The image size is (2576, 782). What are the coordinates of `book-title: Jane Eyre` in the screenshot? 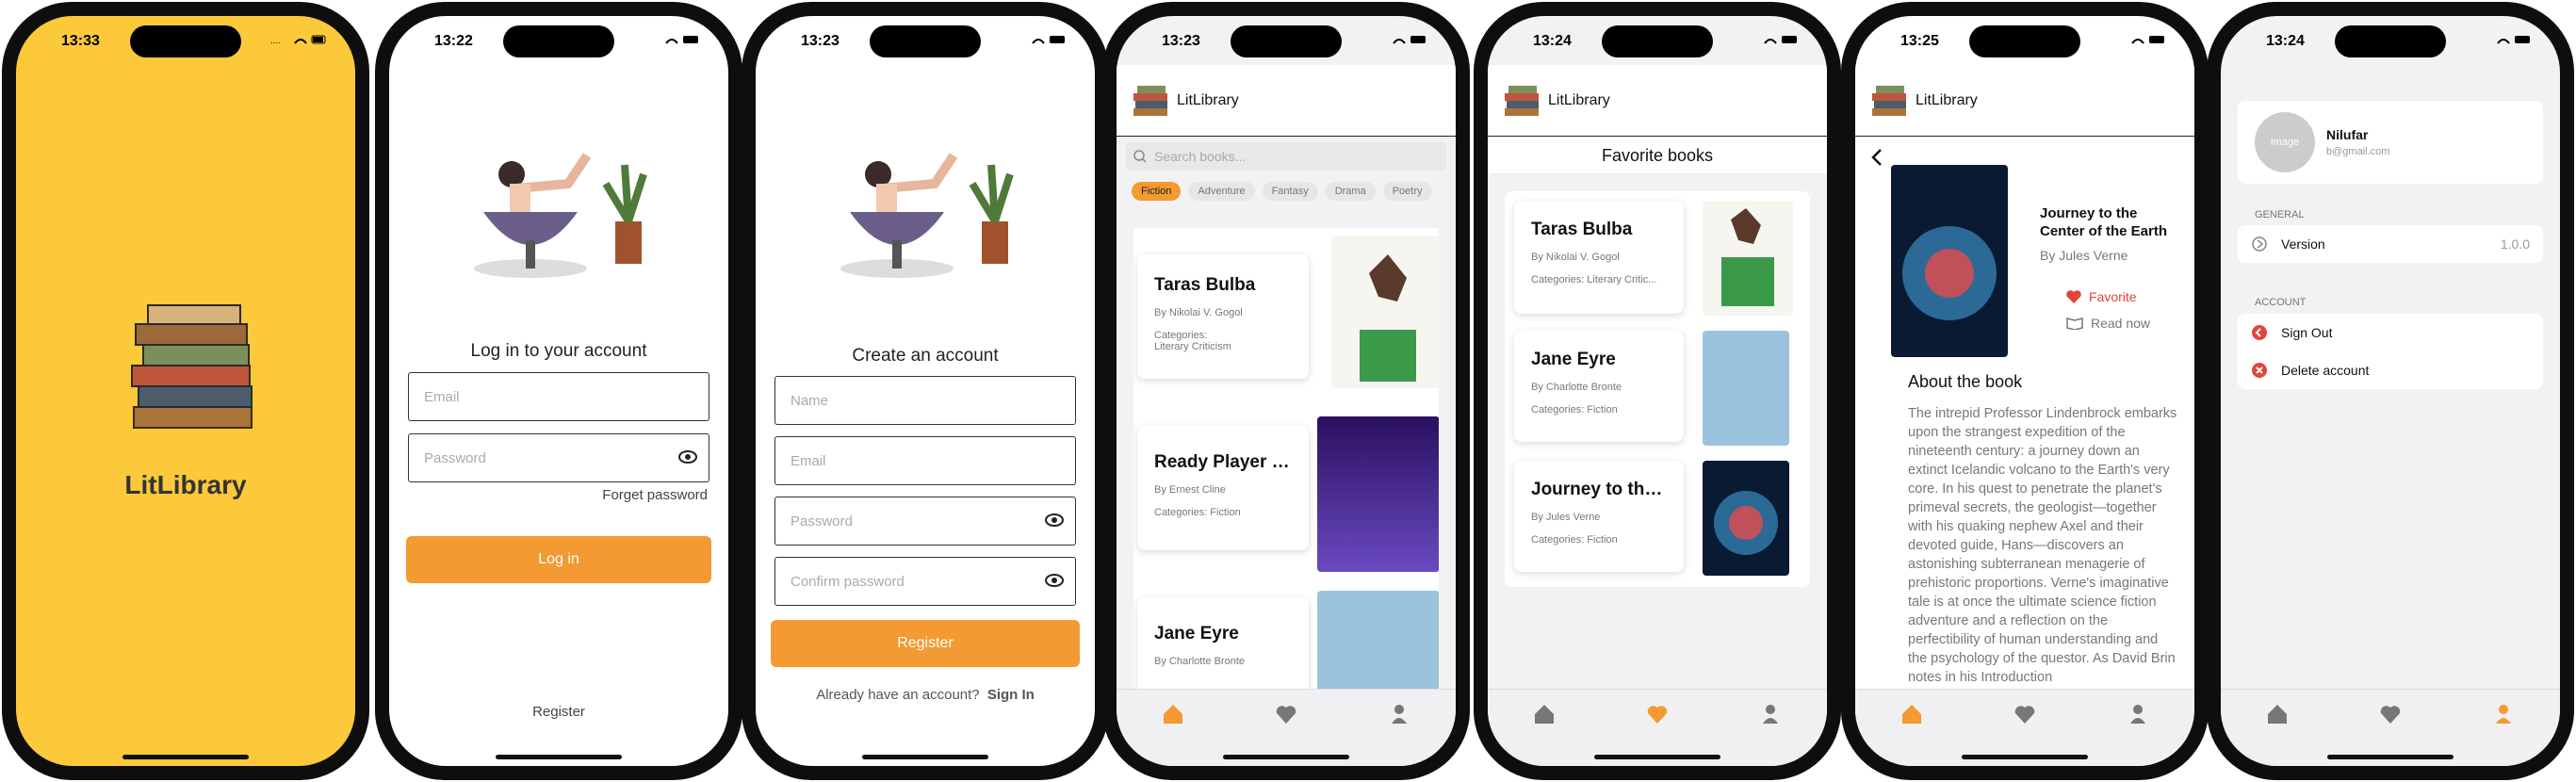 It's located at (1196, 634).